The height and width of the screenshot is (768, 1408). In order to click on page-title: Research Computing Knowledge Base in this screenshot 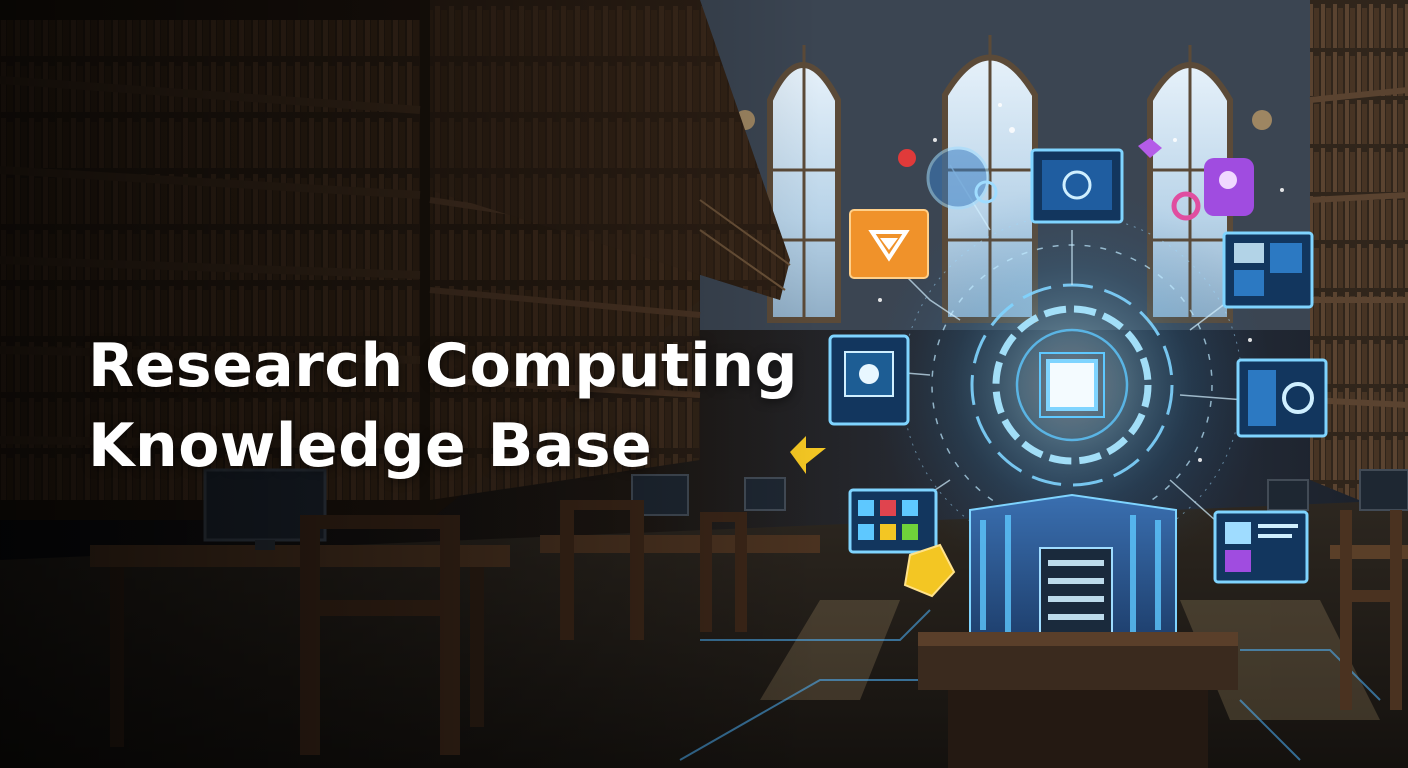, I will do `click(443, 406)`.